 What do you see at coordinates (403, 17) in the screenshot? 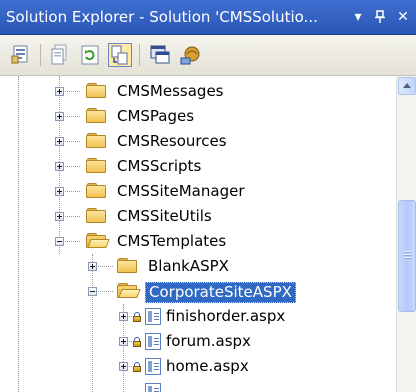
I see `close-icon: ✕` at bounding box center [403, 17].